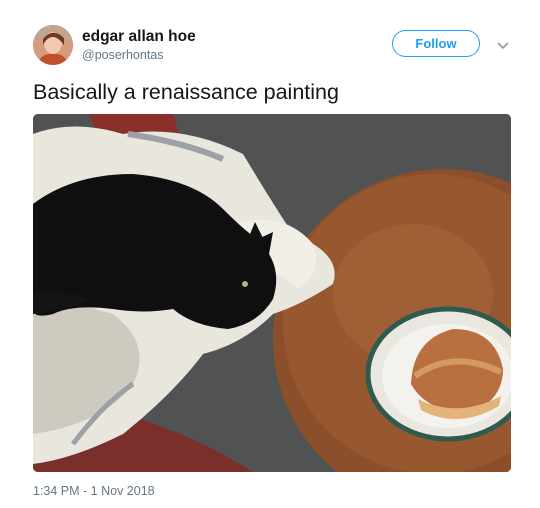 This screenshot has height=508, width=540. What do you see at coordinates (139, 37) in the screenshot?
I see `user-display-name: edgar allan hoe` at bounding box center [139, 37].